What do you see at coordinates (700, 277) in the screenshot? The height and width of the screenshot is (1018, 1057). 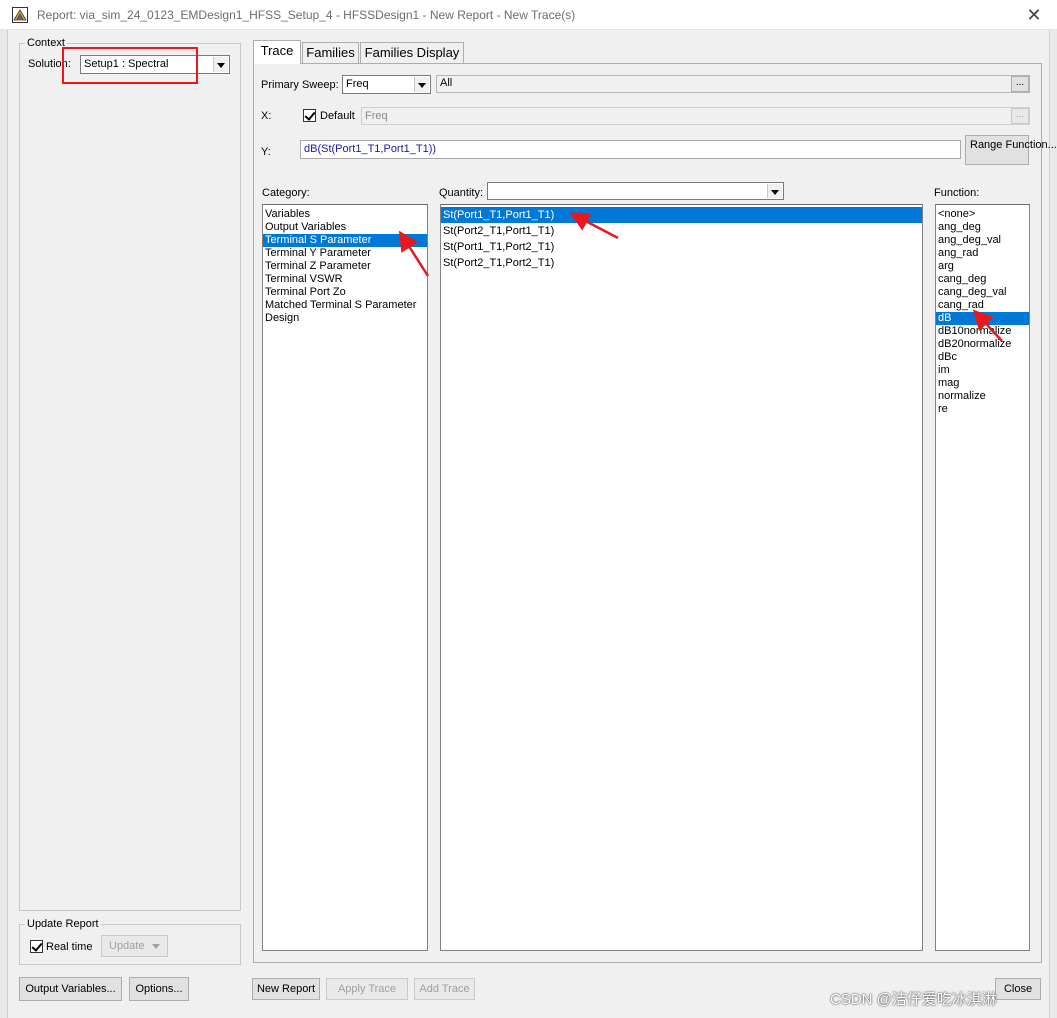 I see `annotation-arrows` at bounding box center [700, 277].